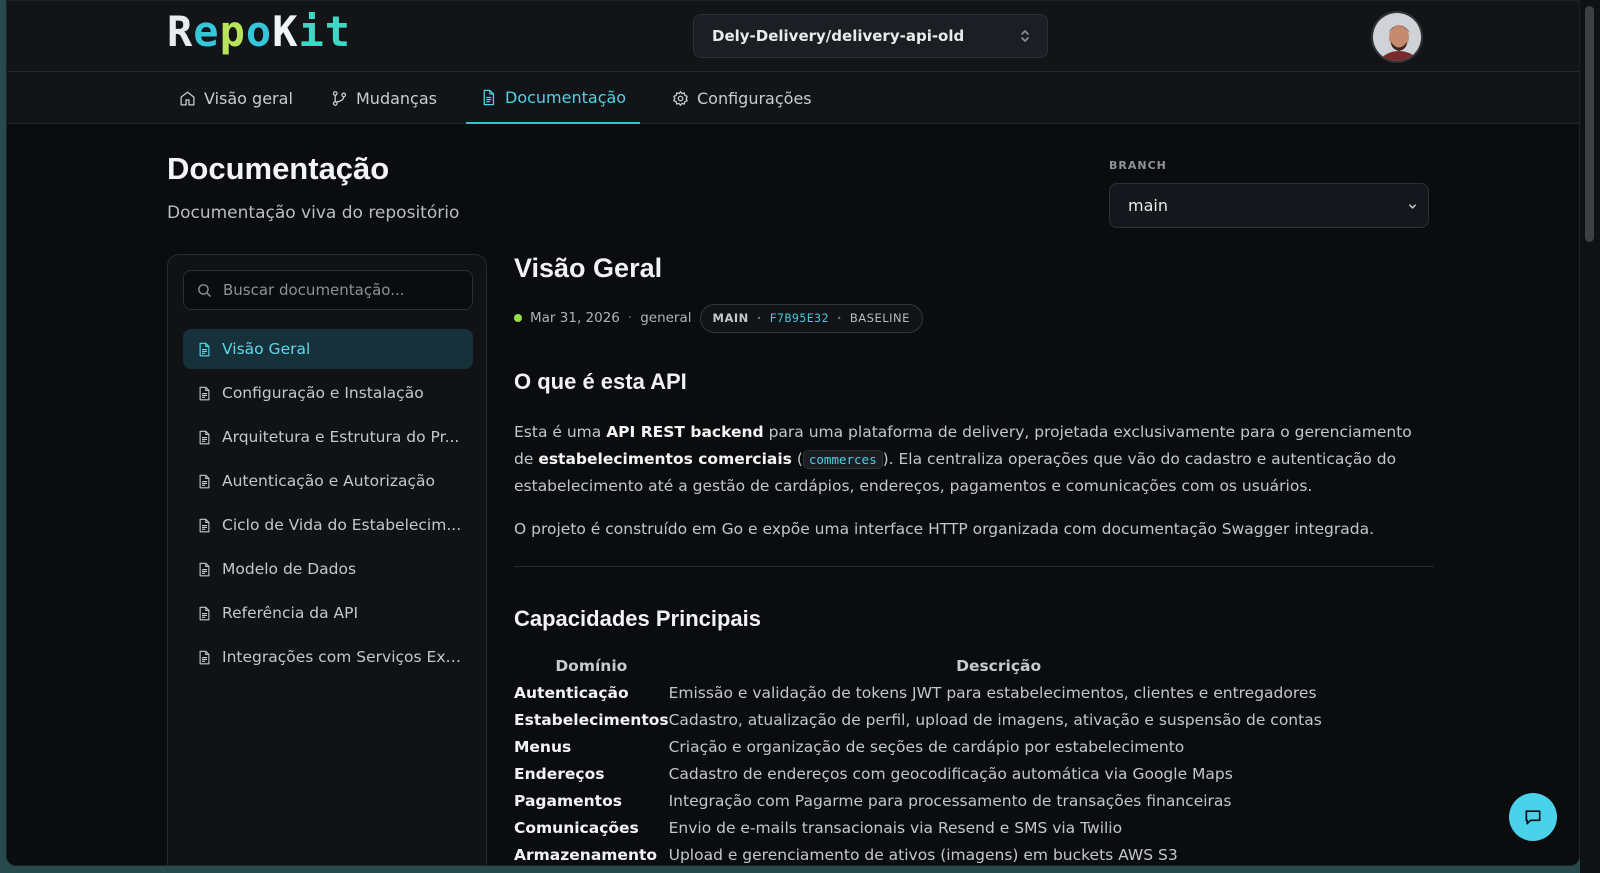 This screenshot has height=873, width=1600. I want to click on repo-selector: Dely-Delivery/delivery-api-old, so click(870, 36).